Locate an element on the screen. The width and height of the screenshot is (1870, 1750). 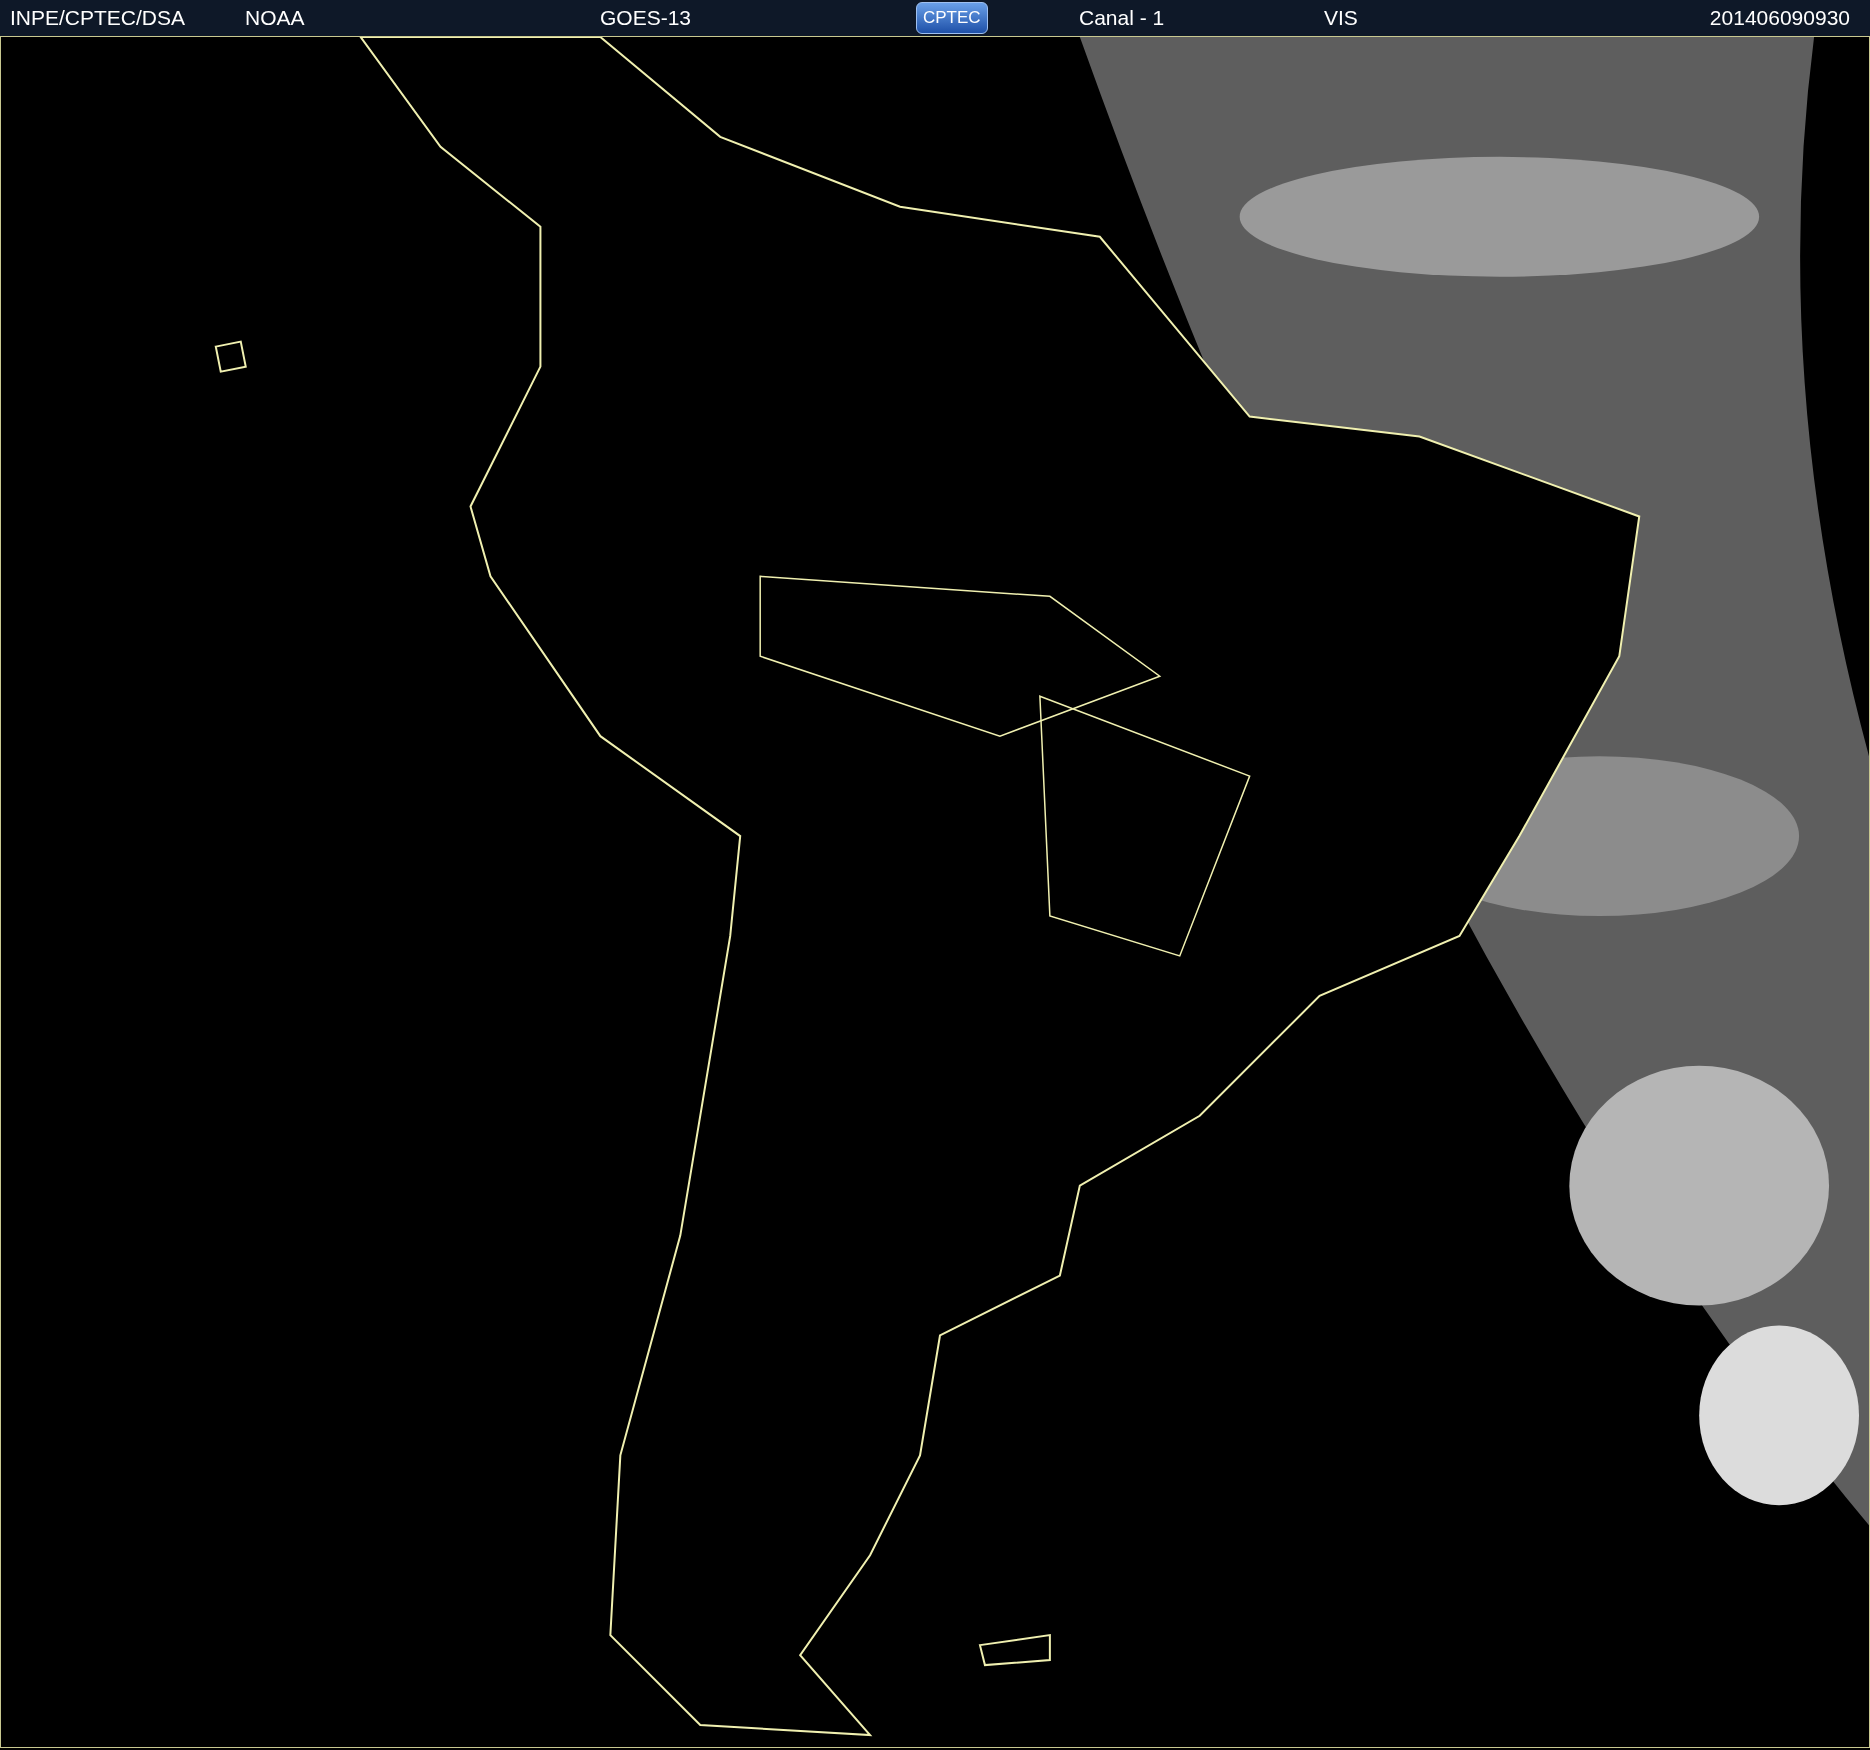
timestamp-label: 201406090930 is located at coordinates (1779, 18).